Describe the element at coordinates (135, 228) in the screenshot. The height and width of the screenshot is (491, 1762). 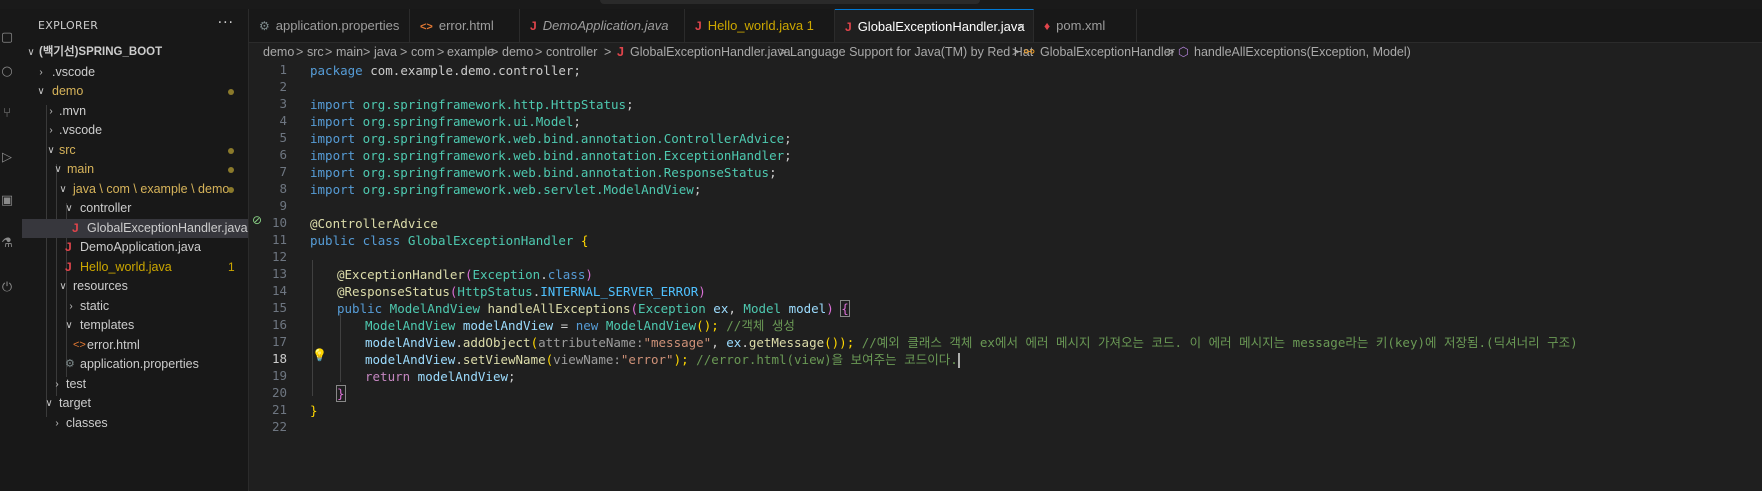
I see `tree-item-globalexceptionhandler: J GlobalExceptionHandler.java` at that location.